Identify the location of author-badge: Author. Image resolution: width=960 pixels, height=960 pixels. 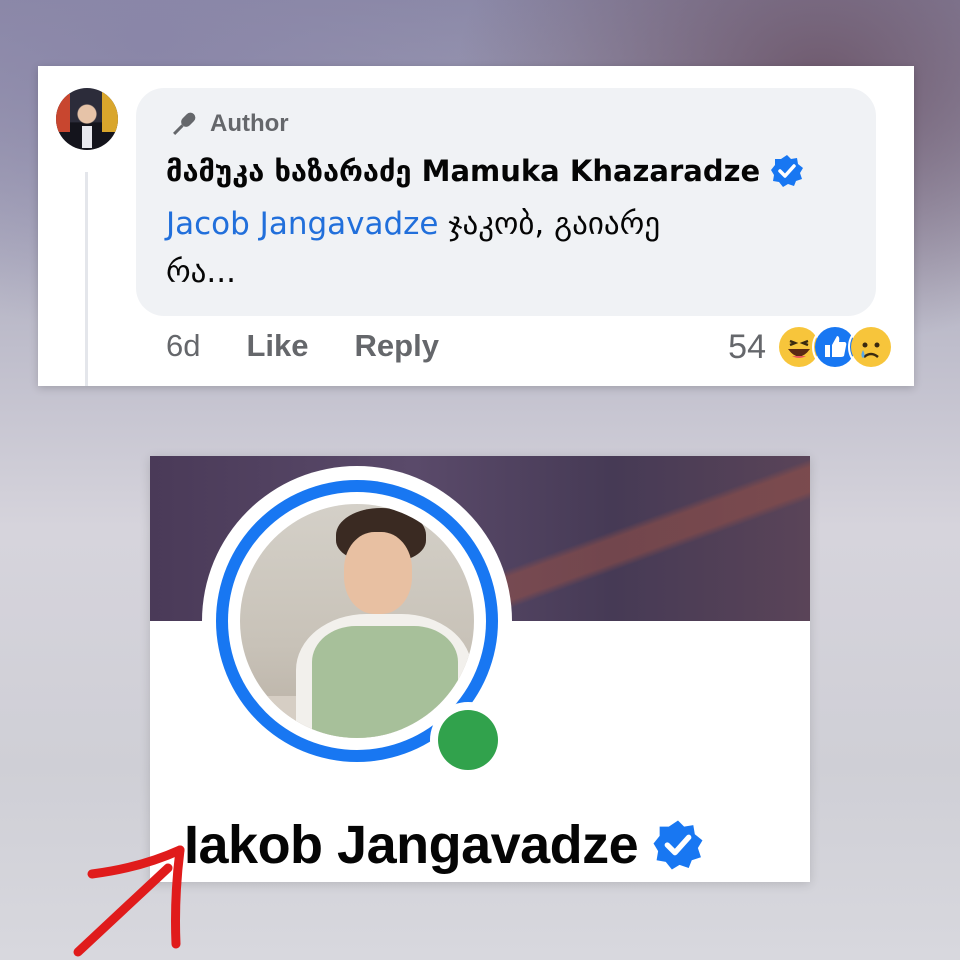
(228, 124).